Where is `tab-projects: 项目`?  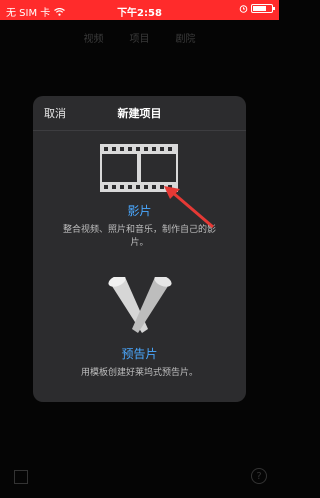
tab-projects: 项目 is located at coordinates (140, 37).